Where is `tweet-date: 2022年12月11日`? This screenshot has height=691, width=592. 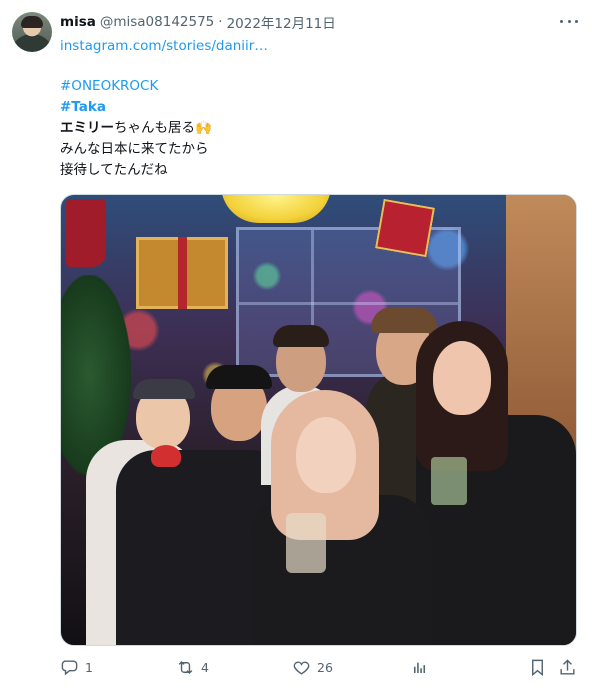
tweet-date: 2022年12月11日 is located at coordinates (281, 22).